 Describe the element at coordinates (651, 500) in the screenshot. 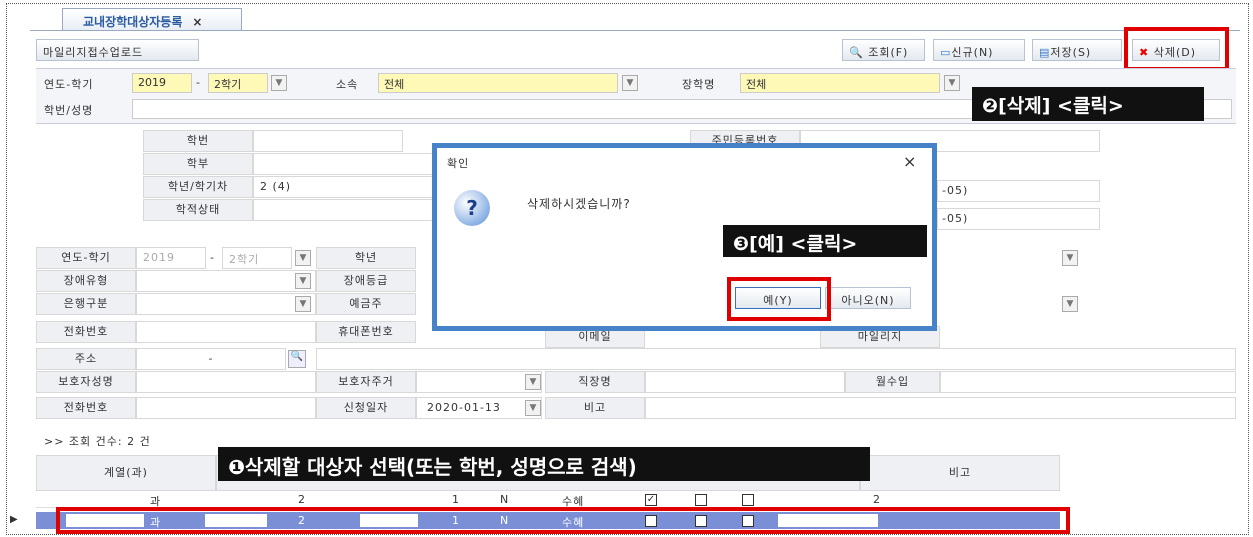

I see `row-checkbox: ✓` at that location.